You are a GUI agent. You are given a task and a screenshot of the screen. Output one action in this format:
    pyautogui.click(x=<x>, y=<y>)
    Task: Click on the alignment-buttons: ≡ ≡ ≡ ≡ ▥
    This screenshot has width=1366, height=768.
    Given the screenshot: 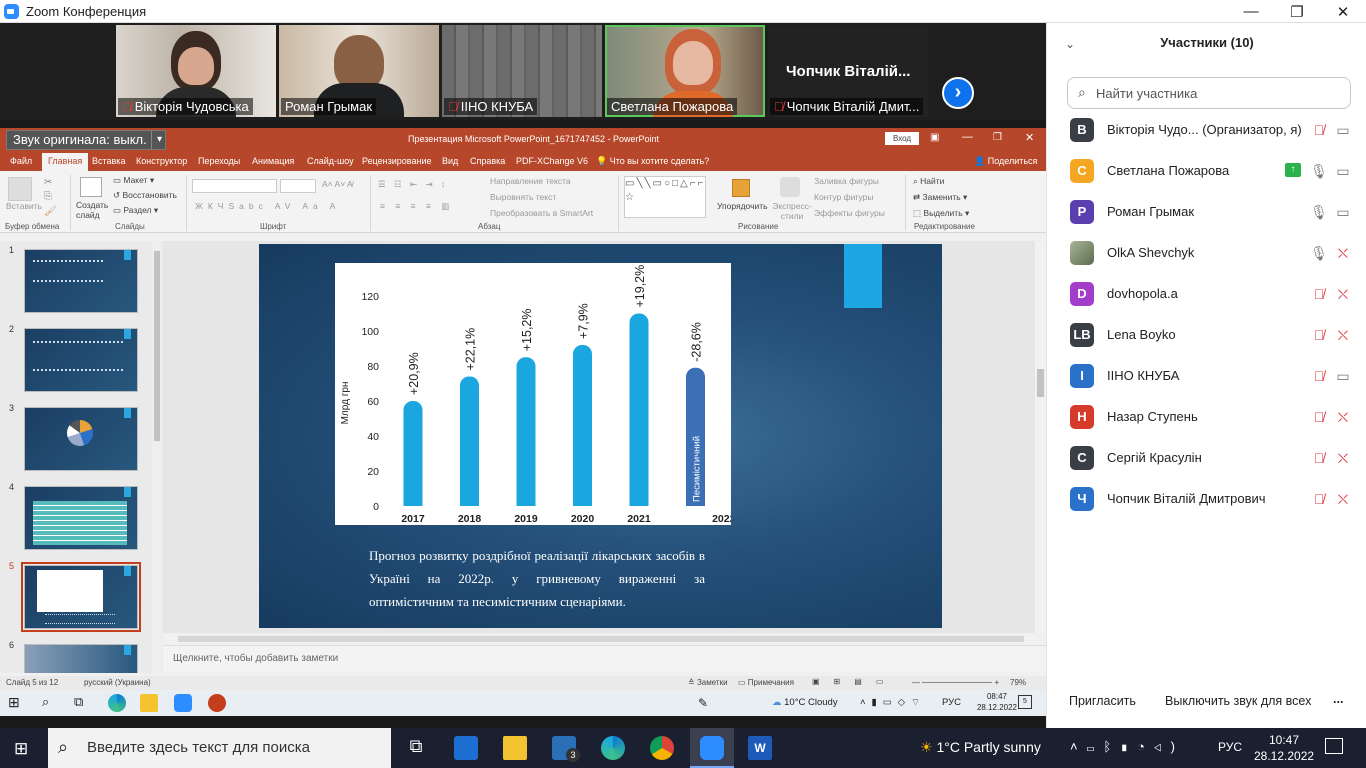 What is the action you would take?
    pyautogui.click(x=416, y=206)
    